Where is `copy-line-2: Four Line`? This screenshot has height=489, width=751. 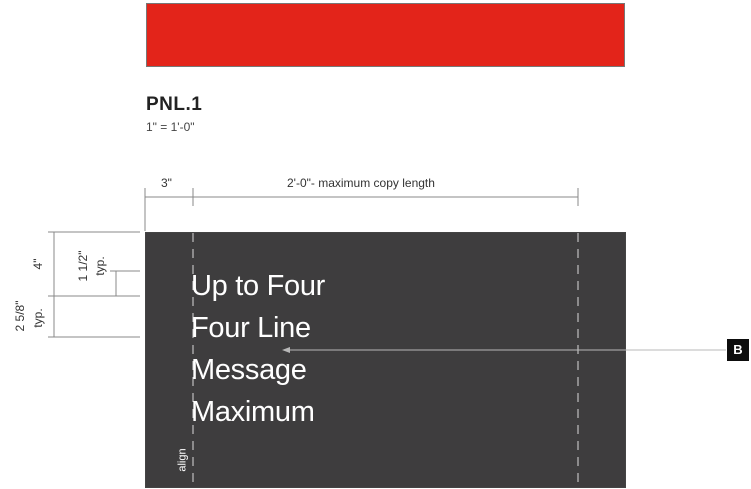
copy-line-2: Four Line is located at coordinates (251, 328).